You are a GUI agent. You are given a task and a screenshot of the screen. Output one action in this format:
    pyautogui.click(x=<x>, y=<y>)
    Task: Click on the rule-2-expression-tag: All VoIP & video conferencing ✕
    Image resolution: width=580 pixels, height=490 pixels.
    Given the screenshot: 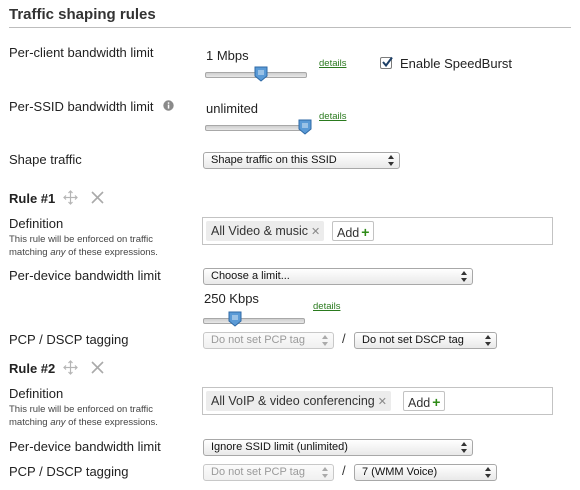 What is the action you would take?
    pyautogui.click(x=298, y=401)
    